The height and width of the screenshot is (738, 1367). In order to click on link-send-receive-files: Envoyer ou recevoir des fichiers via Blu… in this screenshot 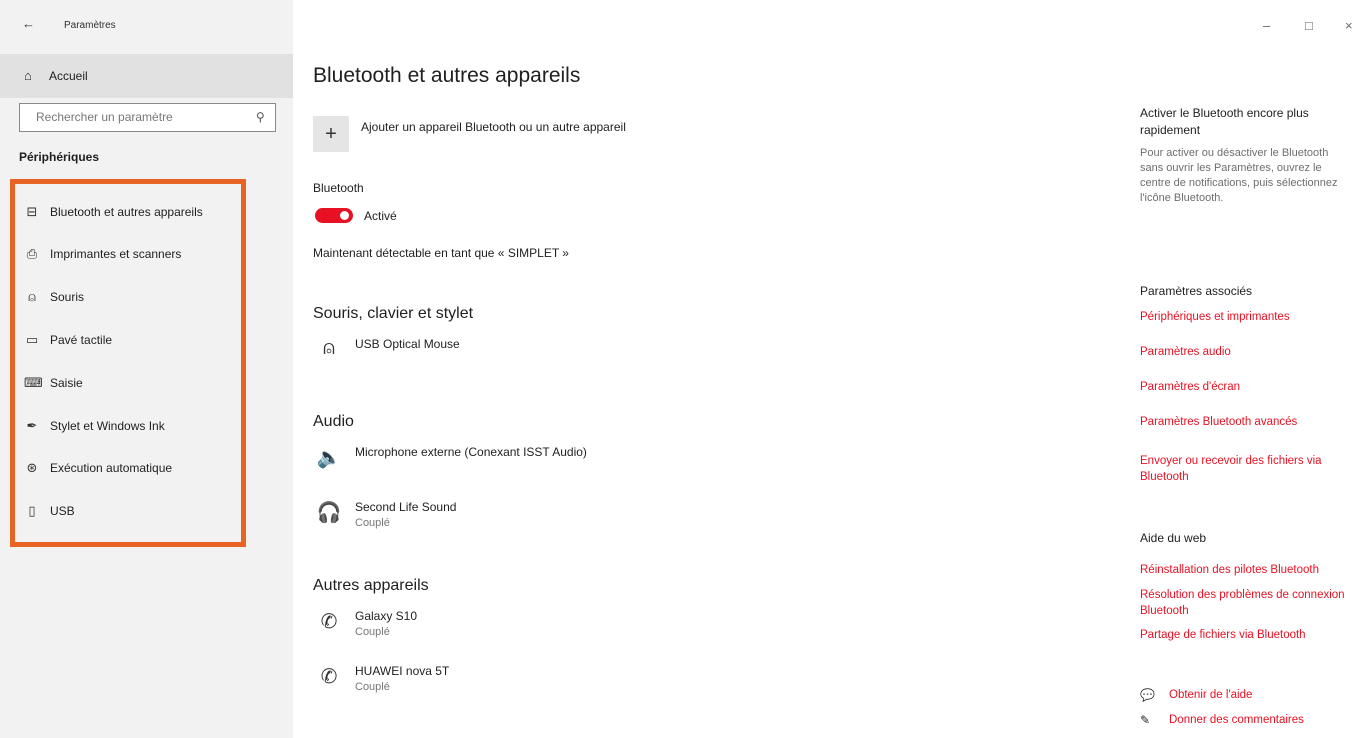, I will do `click(1247, 469)`.